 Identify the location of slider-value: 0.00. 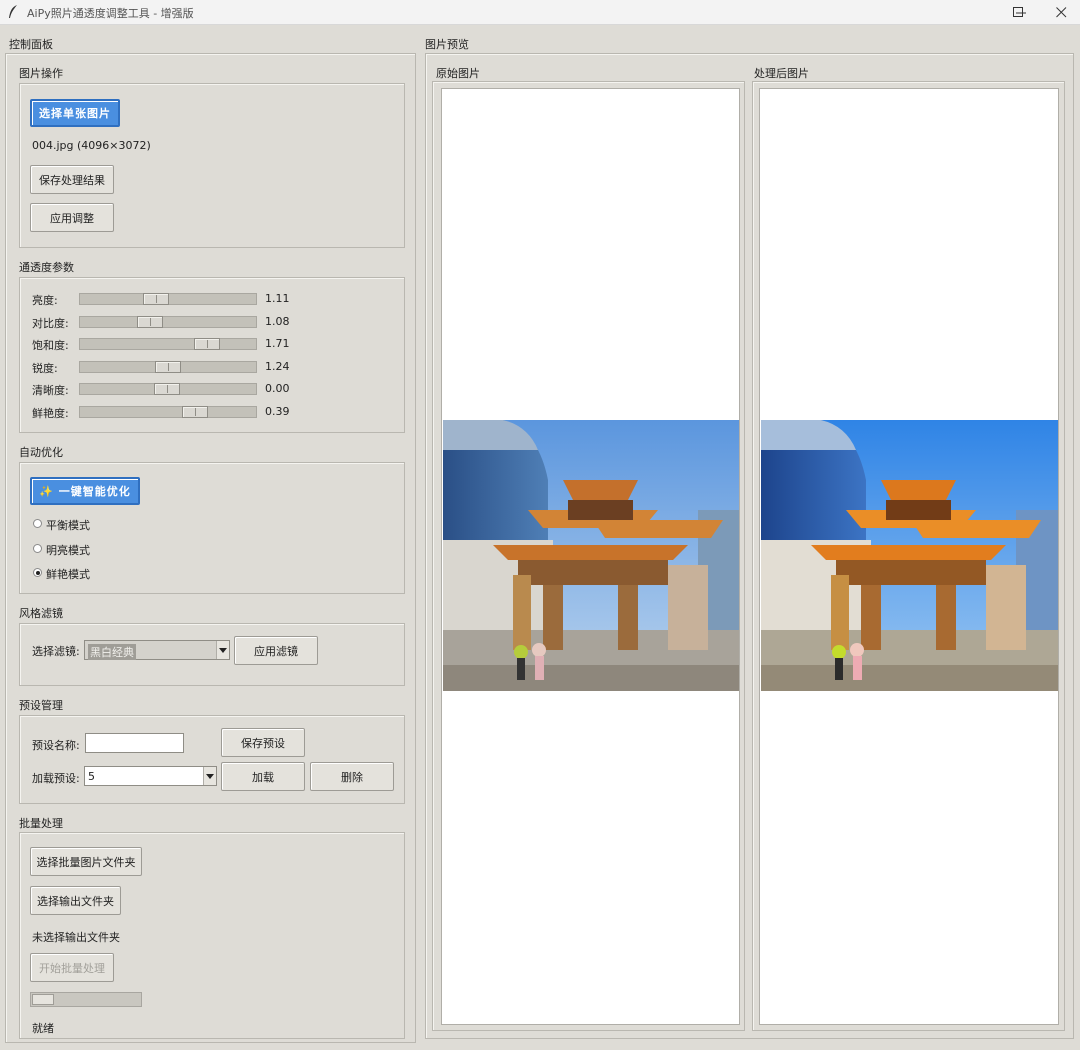
(277, 388).